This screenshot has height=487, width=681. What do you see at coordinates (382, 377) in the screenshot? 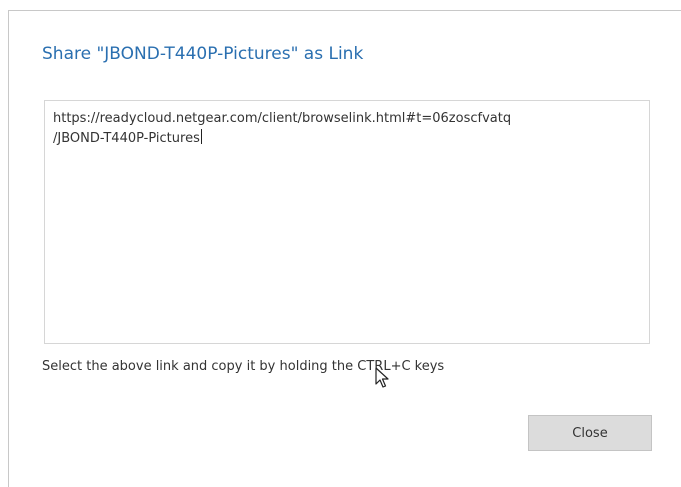
I see `mouse-pointer-icon` at bounding box center [382, 377].